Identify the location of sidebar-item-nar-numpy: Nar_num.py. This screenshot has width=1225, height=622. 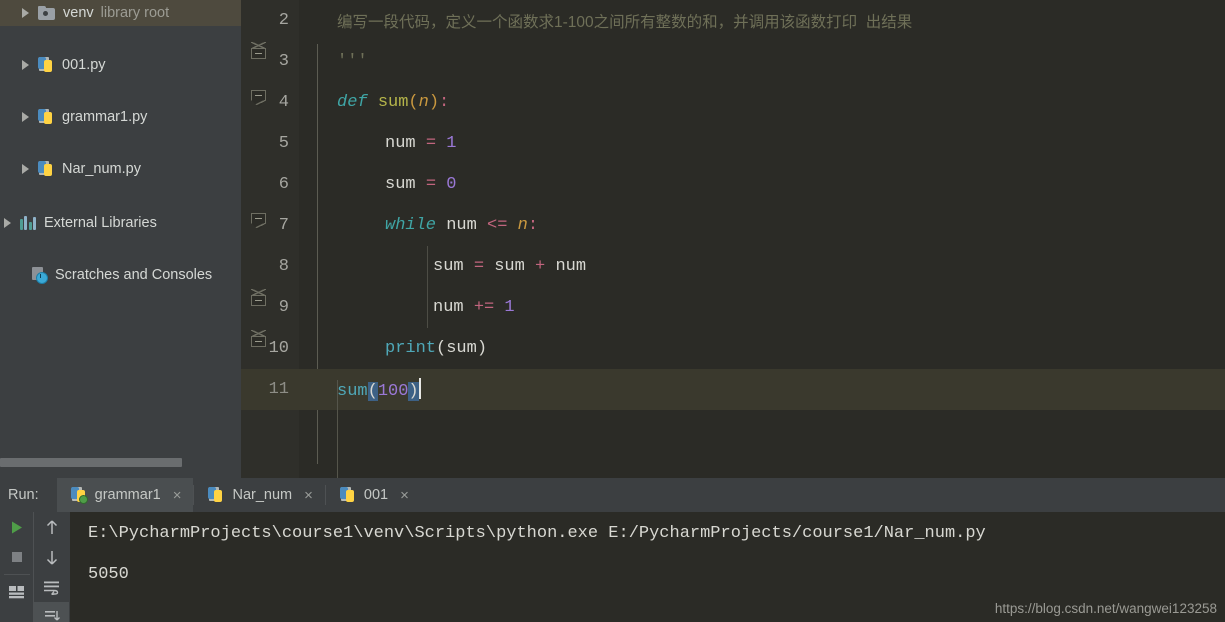
(120, 169).